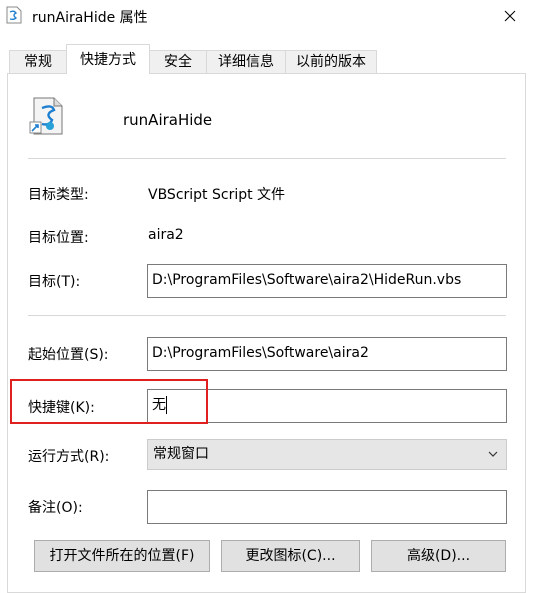  I want to click on target-label: 目标(T):, so click(54, 282).